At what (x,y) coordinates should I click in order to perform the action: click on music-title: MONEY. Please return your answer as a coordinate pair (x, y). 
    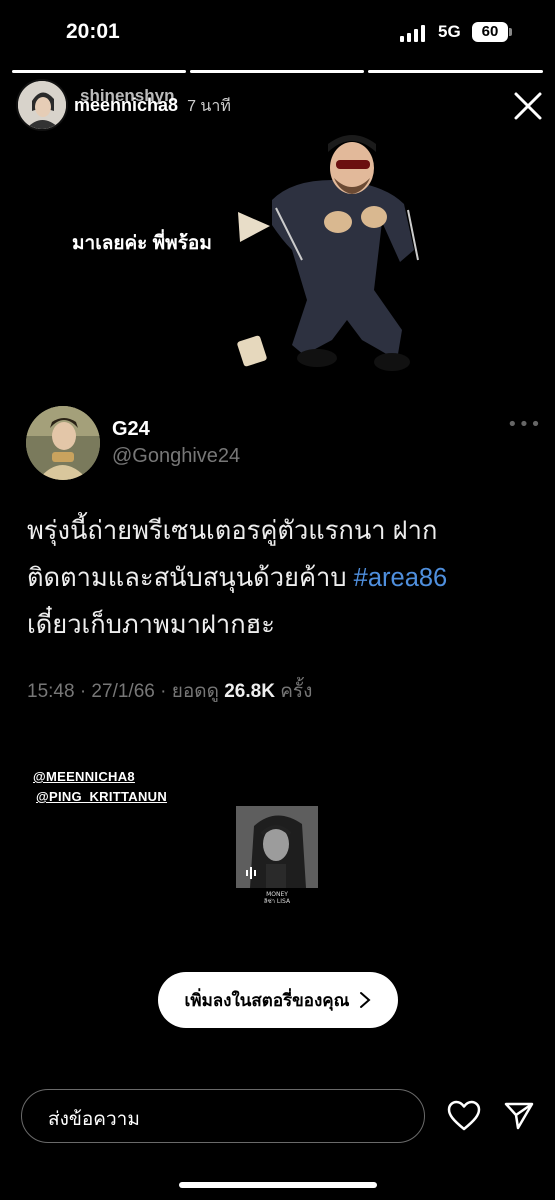
    Looking at the image, I should click on (277, 894).